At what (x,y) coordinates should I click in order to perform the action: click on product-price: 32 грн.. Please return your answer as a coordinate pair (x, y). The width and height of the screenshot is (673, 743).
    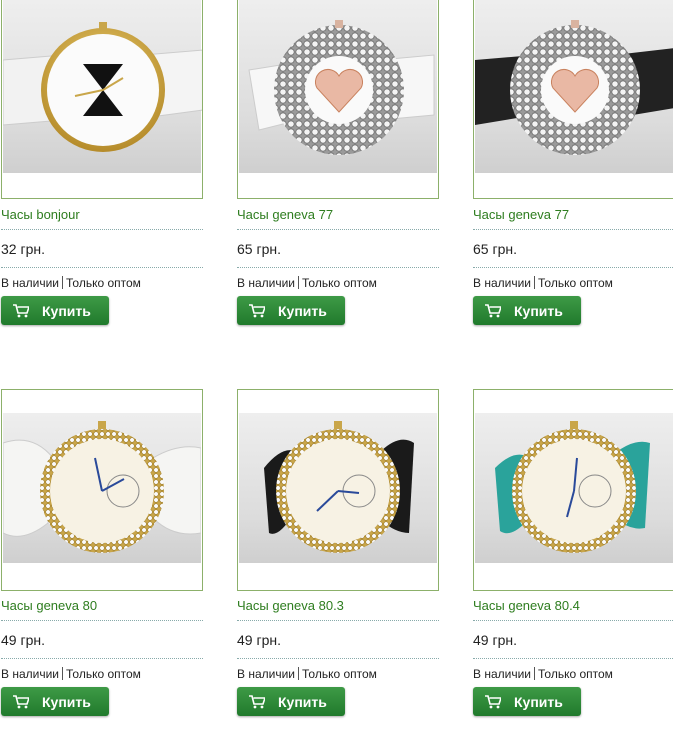
    Looking at the image, I should click on (102, 254).